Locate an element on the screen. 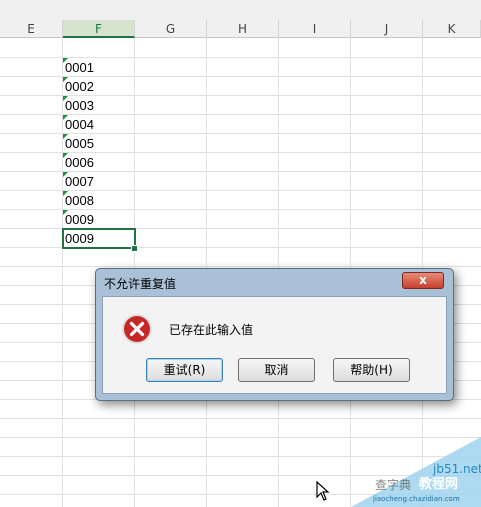 This screenshot has width=481, height=507. cell-f: 0007 is located at coordinates (99, 181).